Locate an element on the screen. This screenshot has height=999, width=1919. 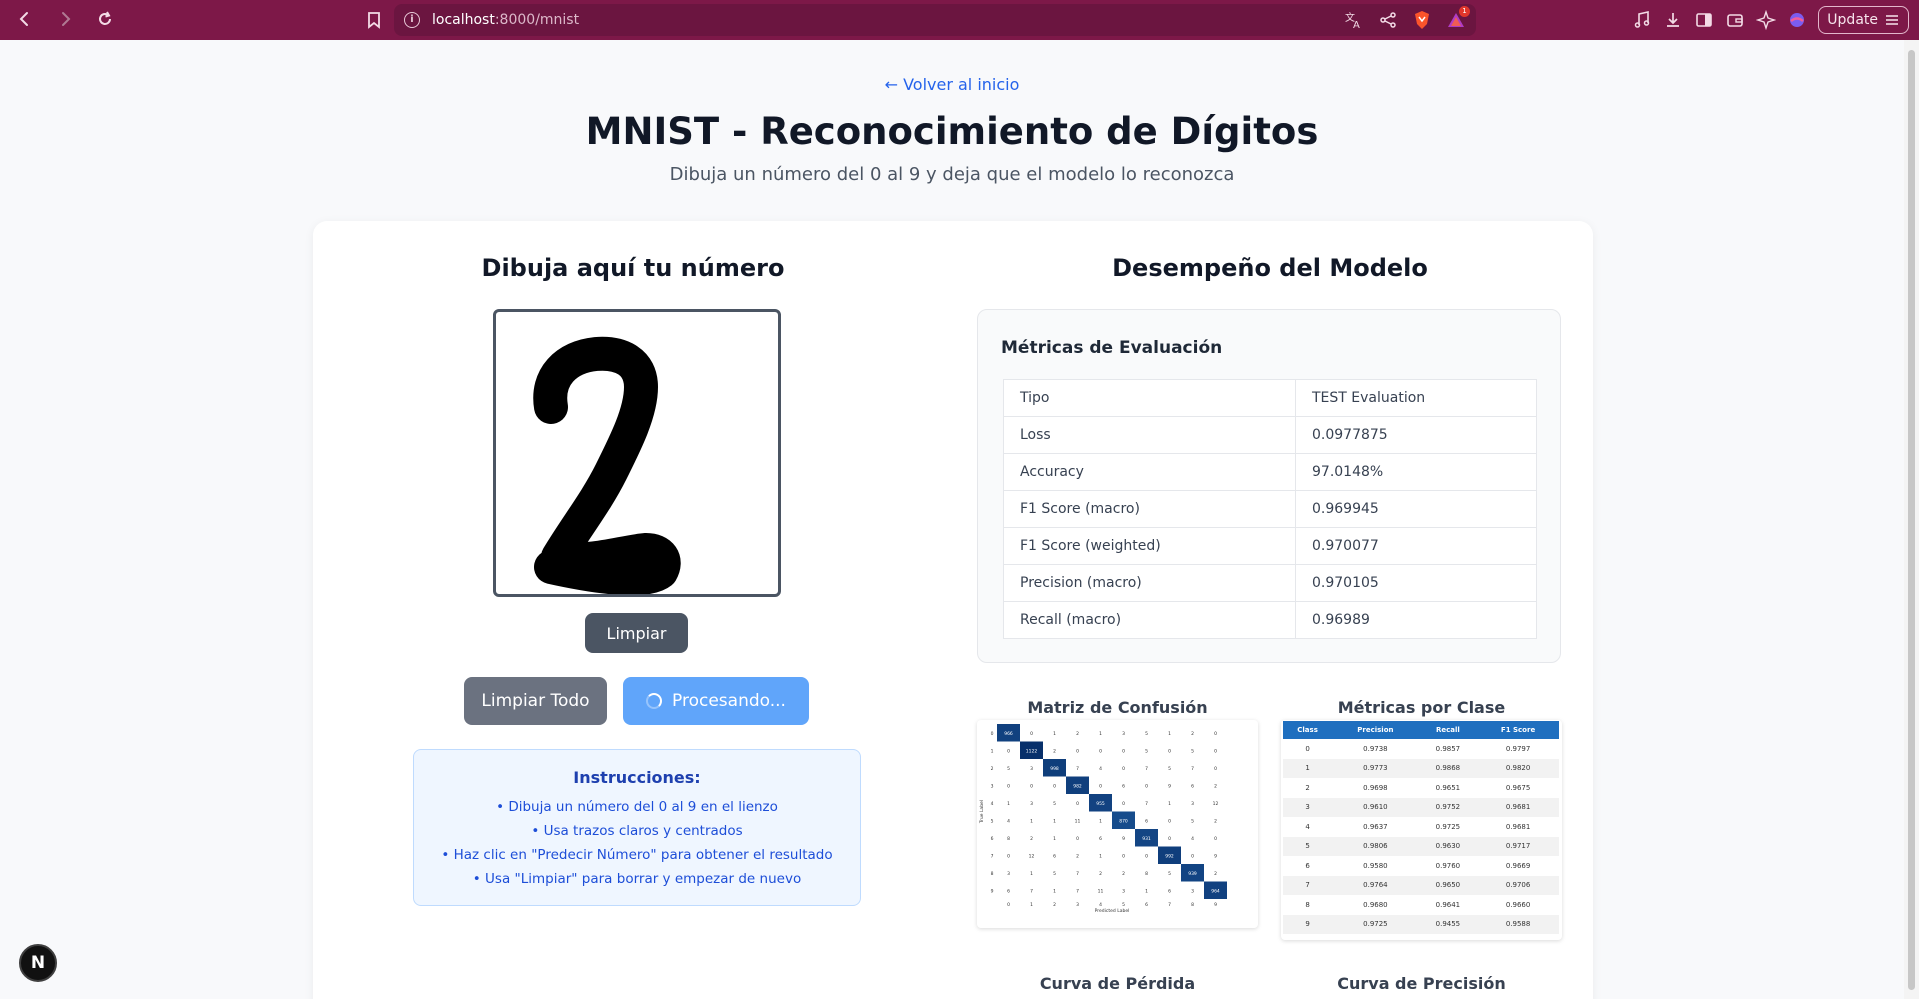
table-row: 2 0.9698 0.9651 0.9675 is located at coordinates (1421, 788).